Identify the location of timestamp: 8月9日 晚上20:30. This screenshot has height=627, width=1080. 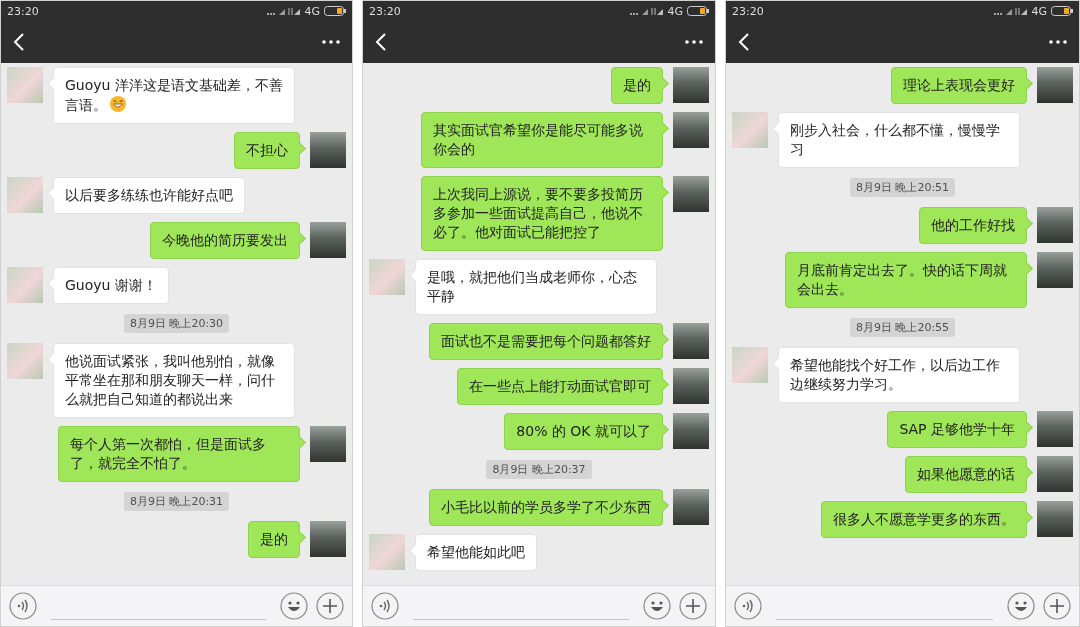
(176, 323).